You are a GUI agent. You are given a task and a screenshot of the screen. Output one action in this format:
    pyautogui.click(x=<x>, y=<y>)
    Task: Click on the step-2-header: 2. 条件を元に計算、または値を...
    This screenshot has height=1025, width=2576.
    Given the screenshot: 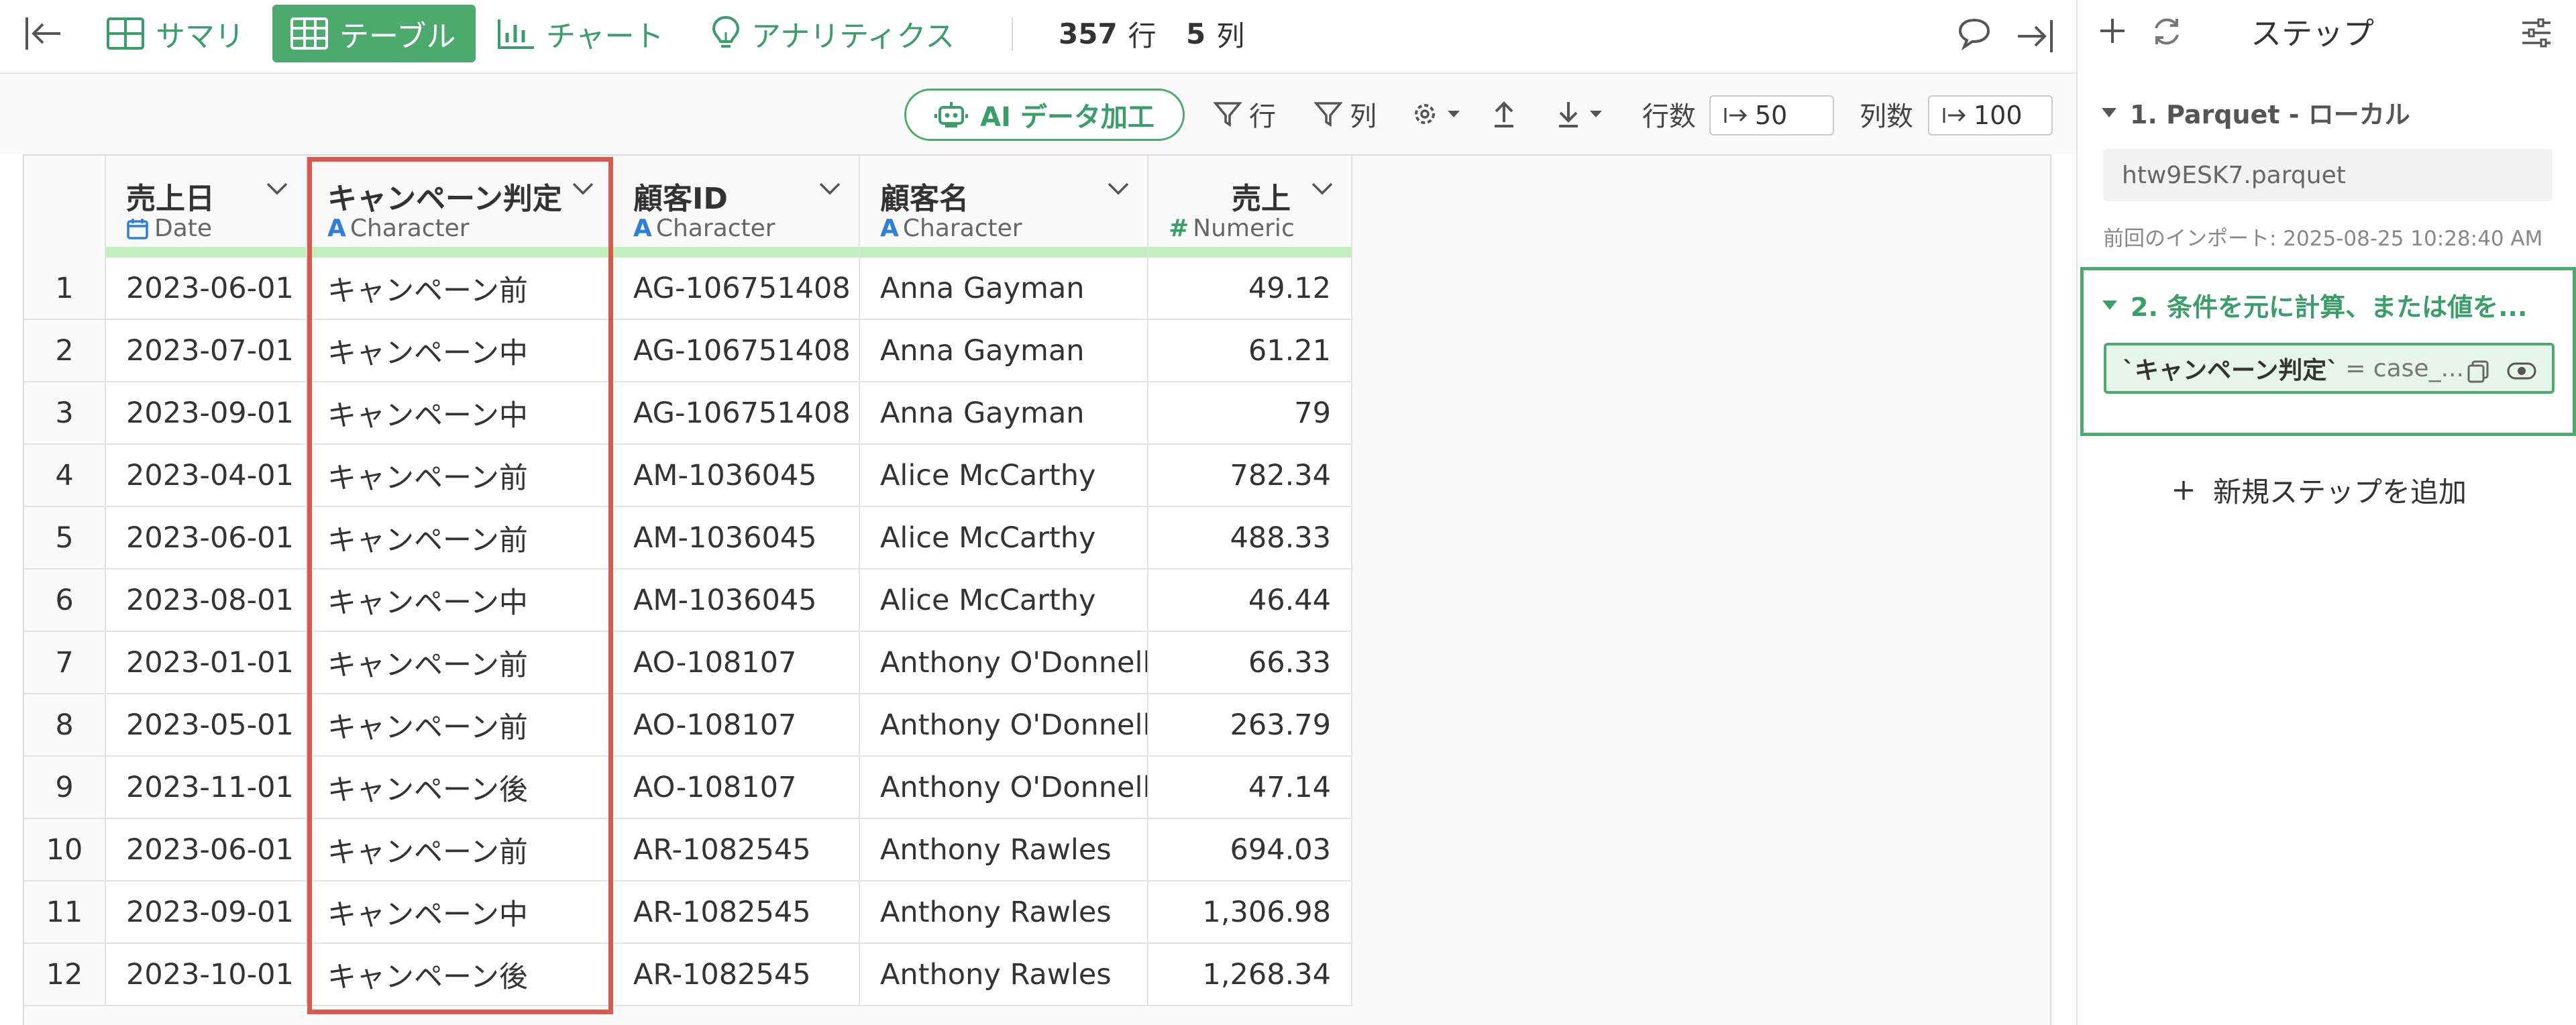 What is the action you would take?
    pyautogui.click(x=2314, y=304)
    